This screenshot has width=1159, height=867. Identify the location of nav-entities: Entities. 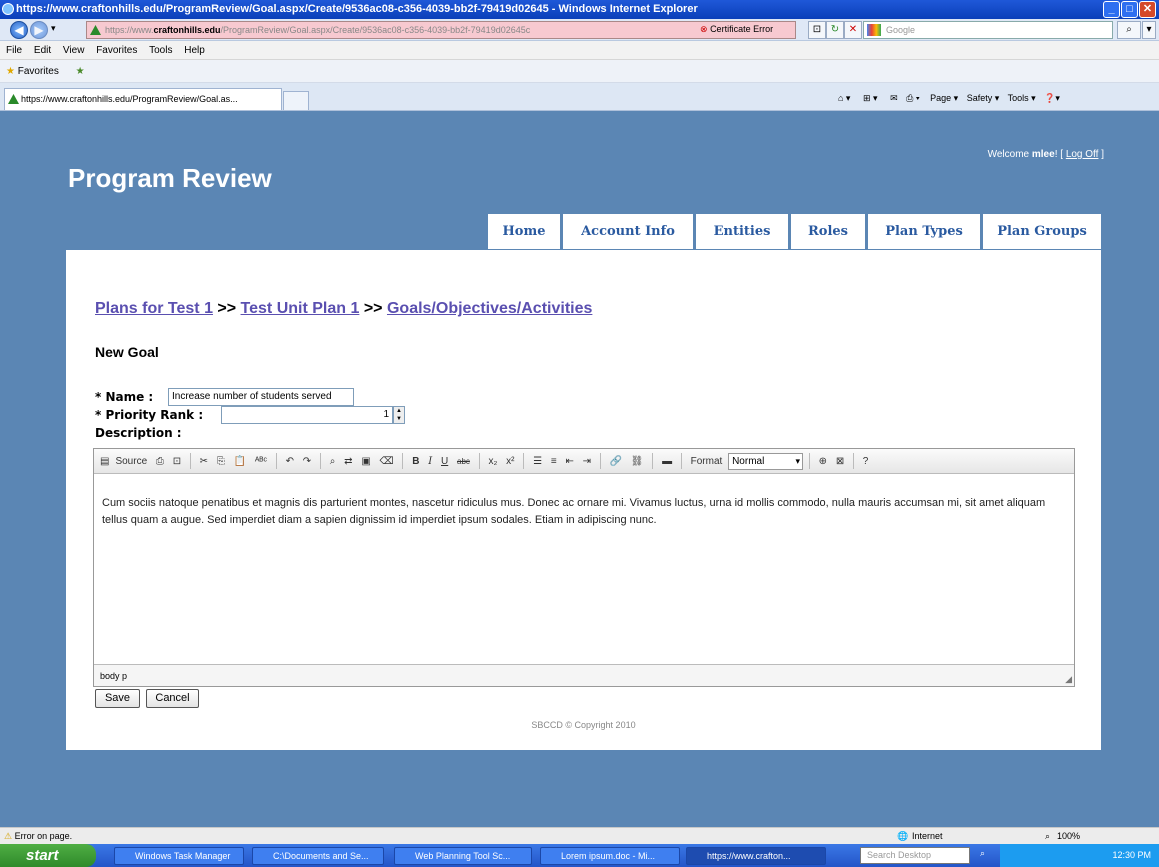
(742, 231).